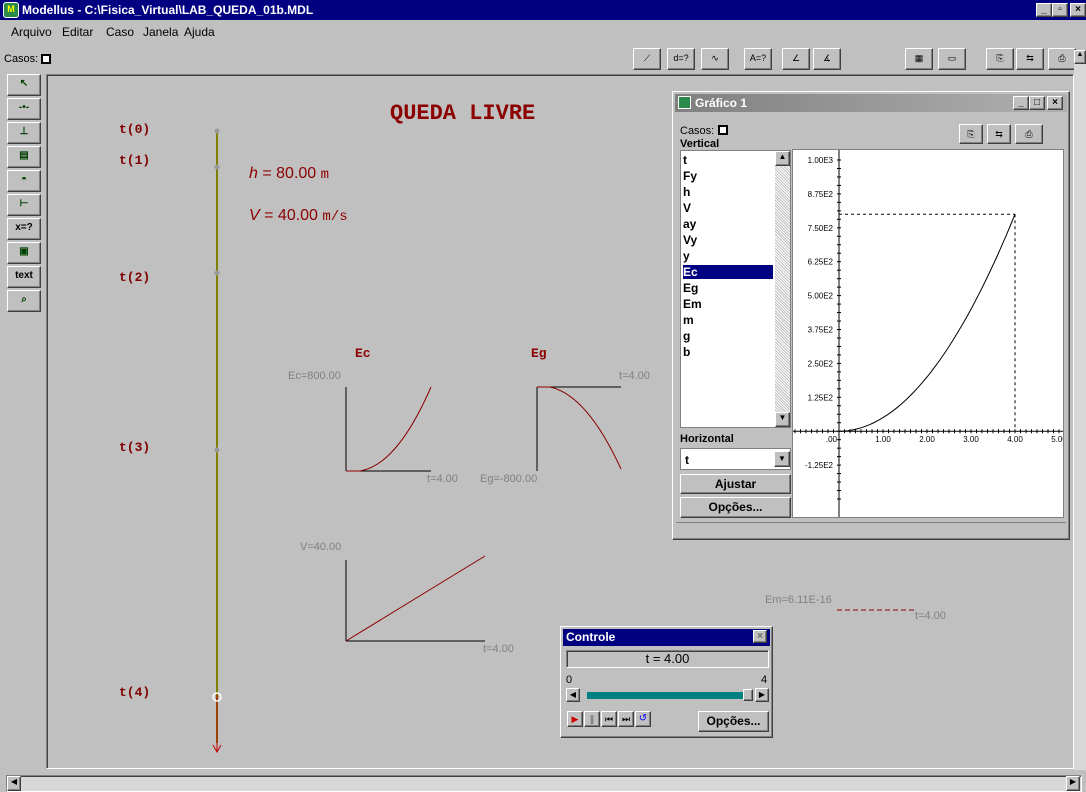  I want to click on list-item: y, so click(728, 256).